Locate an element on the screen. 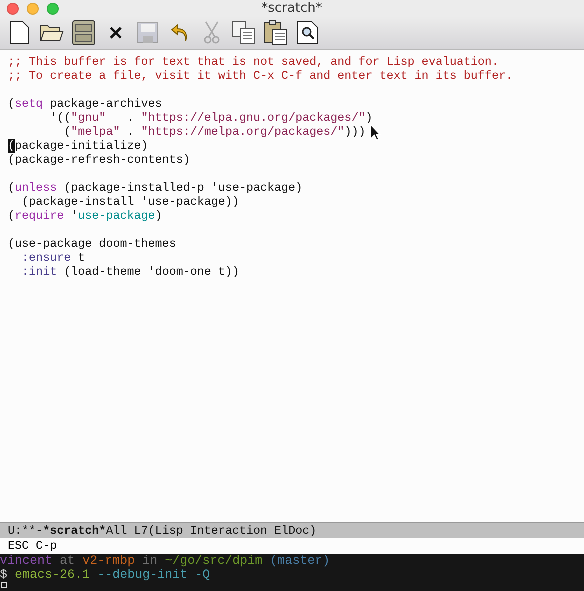  code-line: (use-package doom-themes is located at coordinates (92, 244).